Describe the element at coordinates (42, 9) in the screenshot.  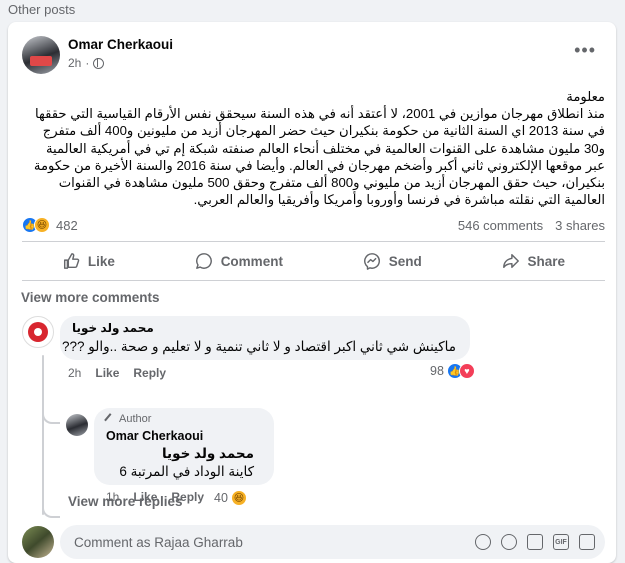
I see `section-title: Other posts` at that location.